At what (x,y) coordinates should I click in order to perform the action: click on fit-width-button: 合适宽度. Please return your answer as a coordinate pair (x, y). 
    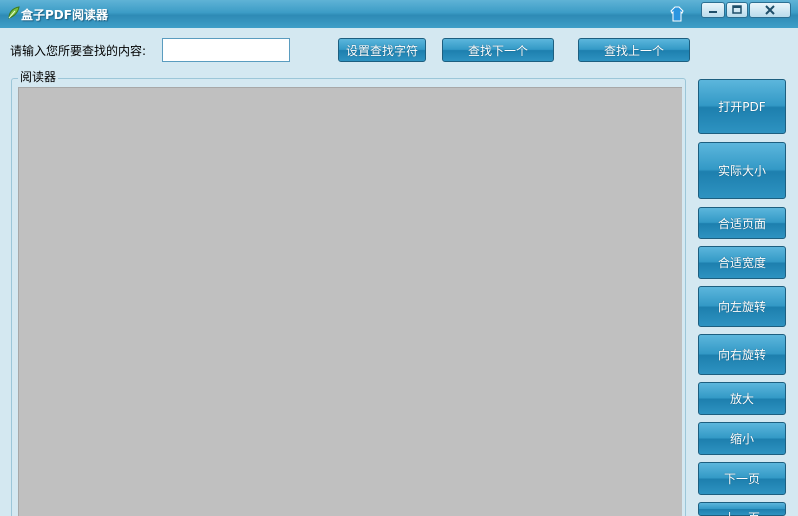
    Looking at the image, I should click on (742, 262).